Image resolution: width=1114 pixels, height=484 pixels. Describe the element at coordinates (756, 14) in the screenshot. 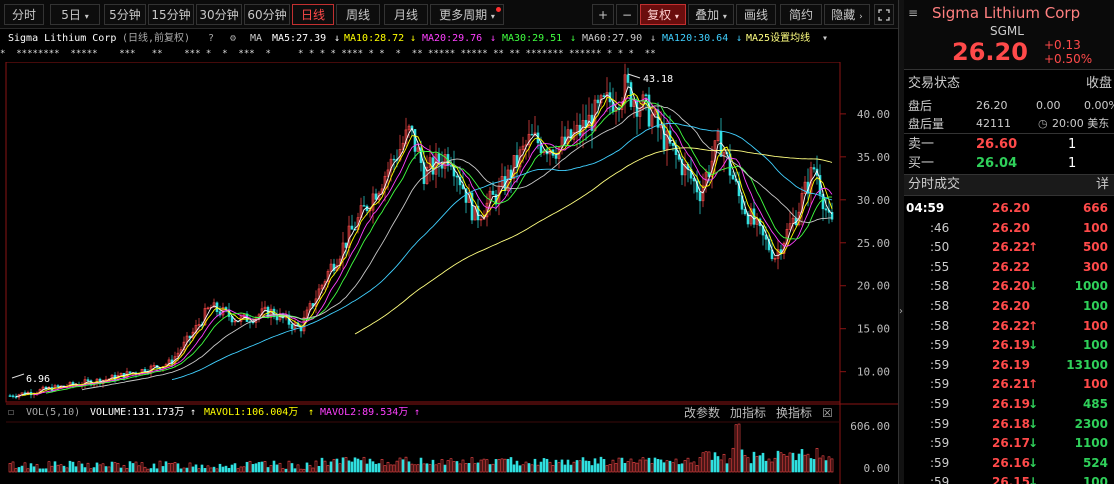

I see `draw-line-button: 画线` at that location.